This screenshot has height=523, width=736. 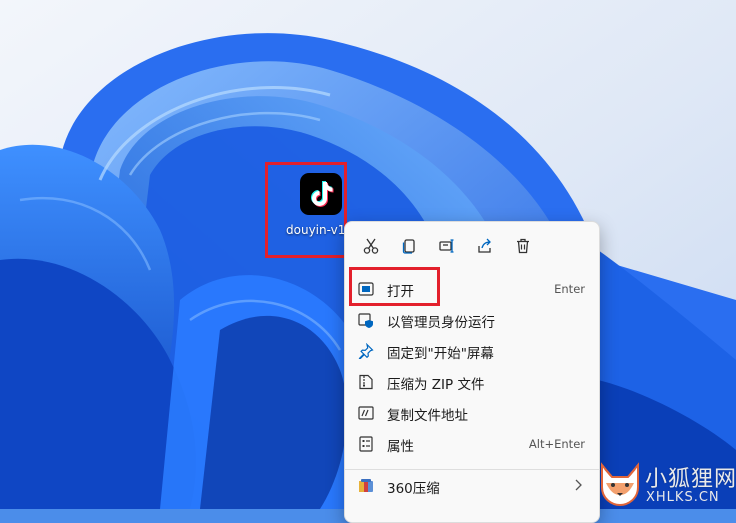 What do you see at coordinates (620, 484) in the screenshot?
I see `fox-logo-icon` at bounding box center [620, 484].